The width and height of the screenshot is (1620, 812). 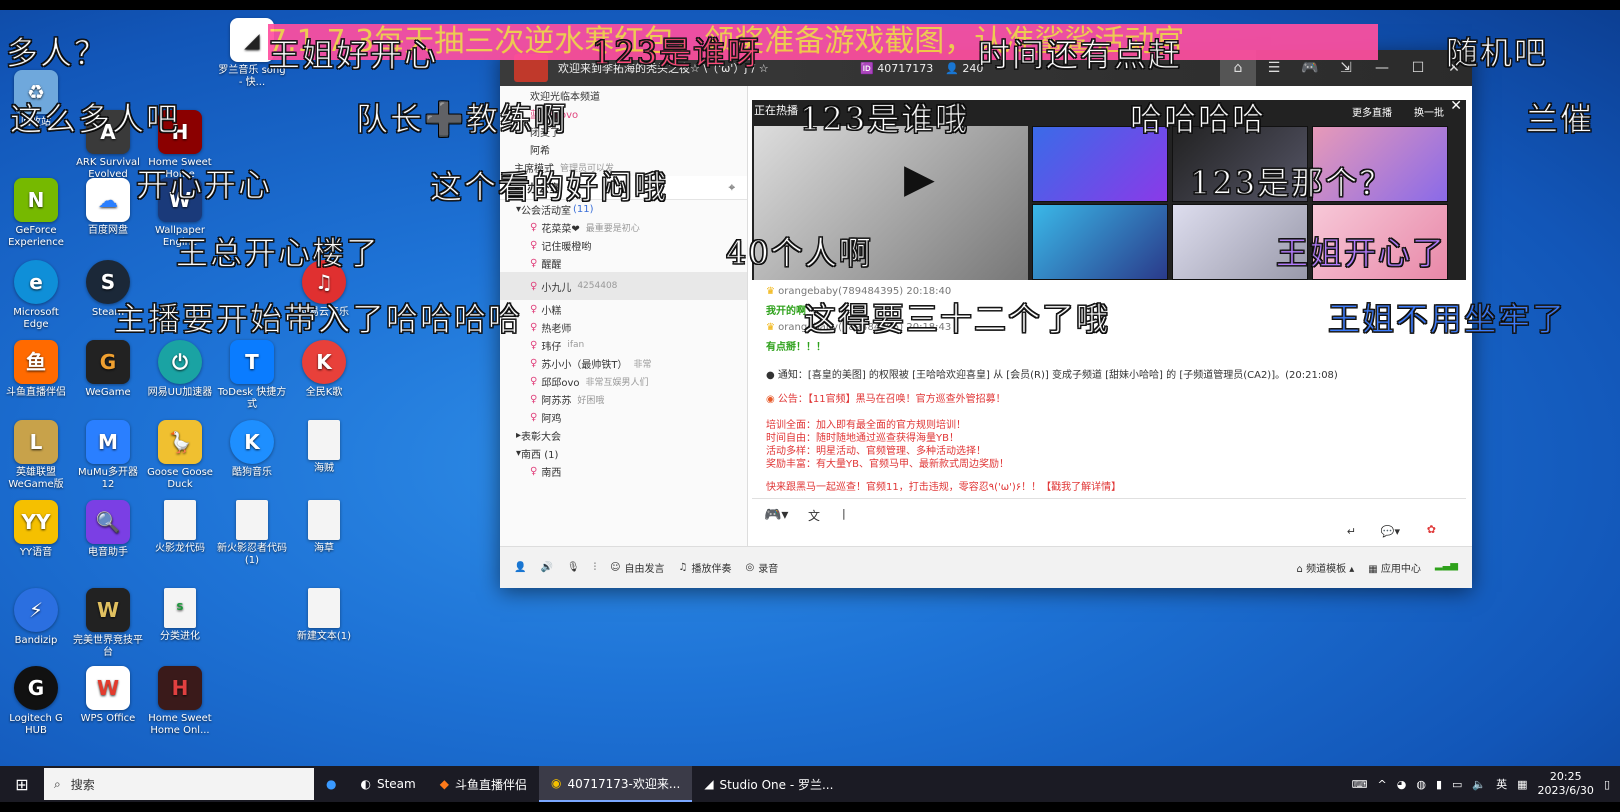 What do you see at coordinates (1431, 529) in the screenshot?
I see `gift-icon: ✿` at bounding box center [1431, 529].